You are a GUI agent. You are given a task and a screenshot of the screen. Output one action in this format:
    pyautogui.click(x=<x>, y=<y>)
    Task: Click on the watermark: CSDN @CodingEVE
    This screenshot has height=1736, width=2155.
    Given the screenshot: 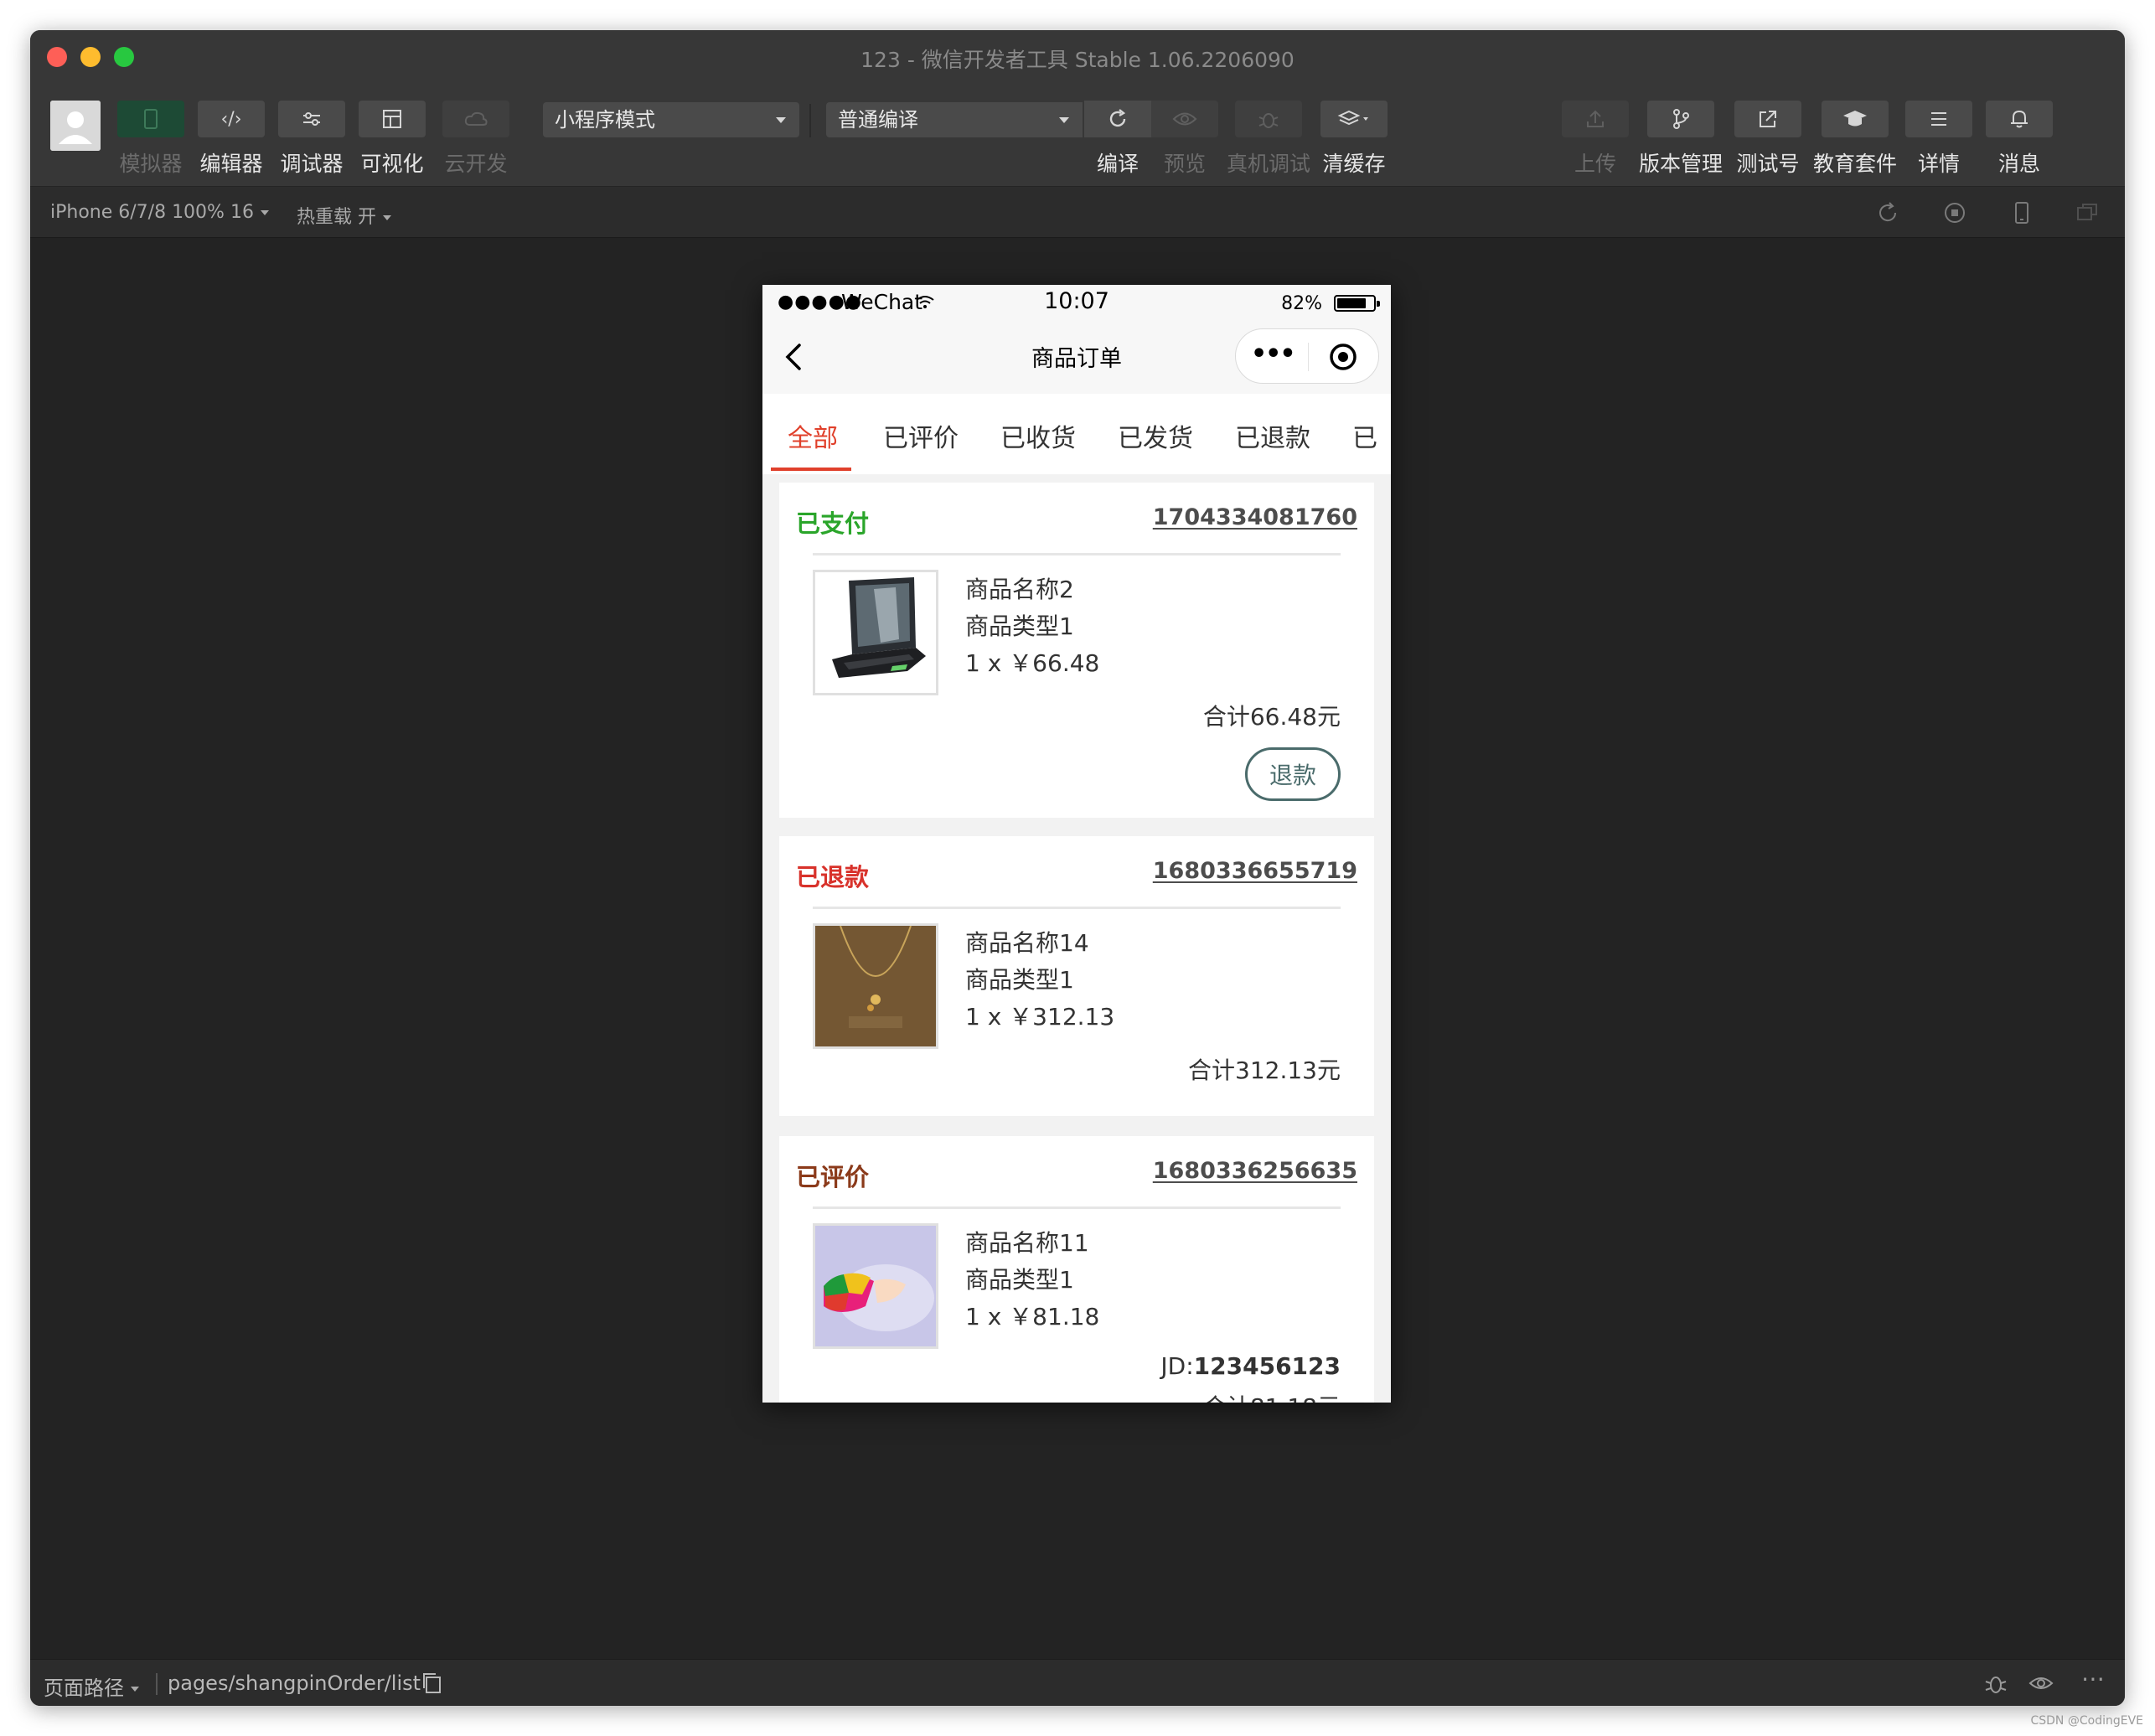 What is the action you would take?
    pyautogui.click(x=2086, y=1721)
    